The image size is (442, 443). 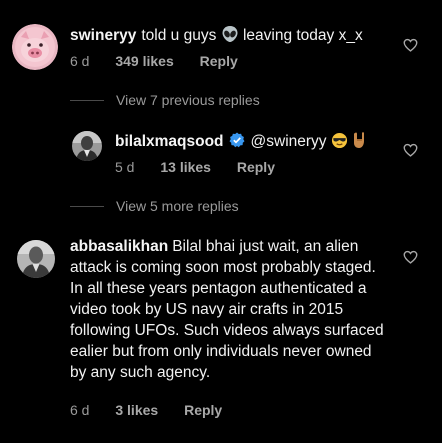 I want to click on avatar-swineryy, so click(x=35, y=47).